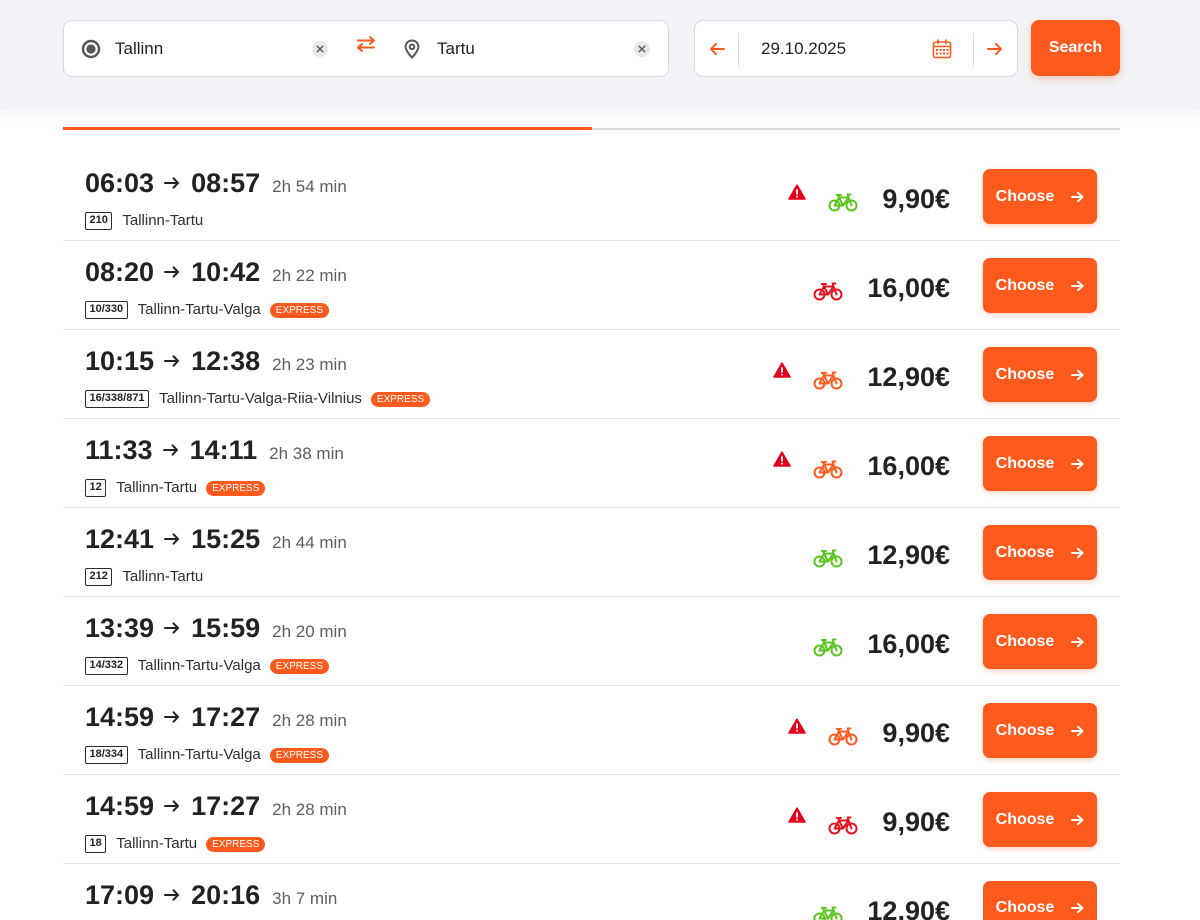  Describe the element at coordinates (591, 892) in the screenshot. I see `trip-row: 17:09 20:16 3h 7 min 12,90€ Choose` at that location.